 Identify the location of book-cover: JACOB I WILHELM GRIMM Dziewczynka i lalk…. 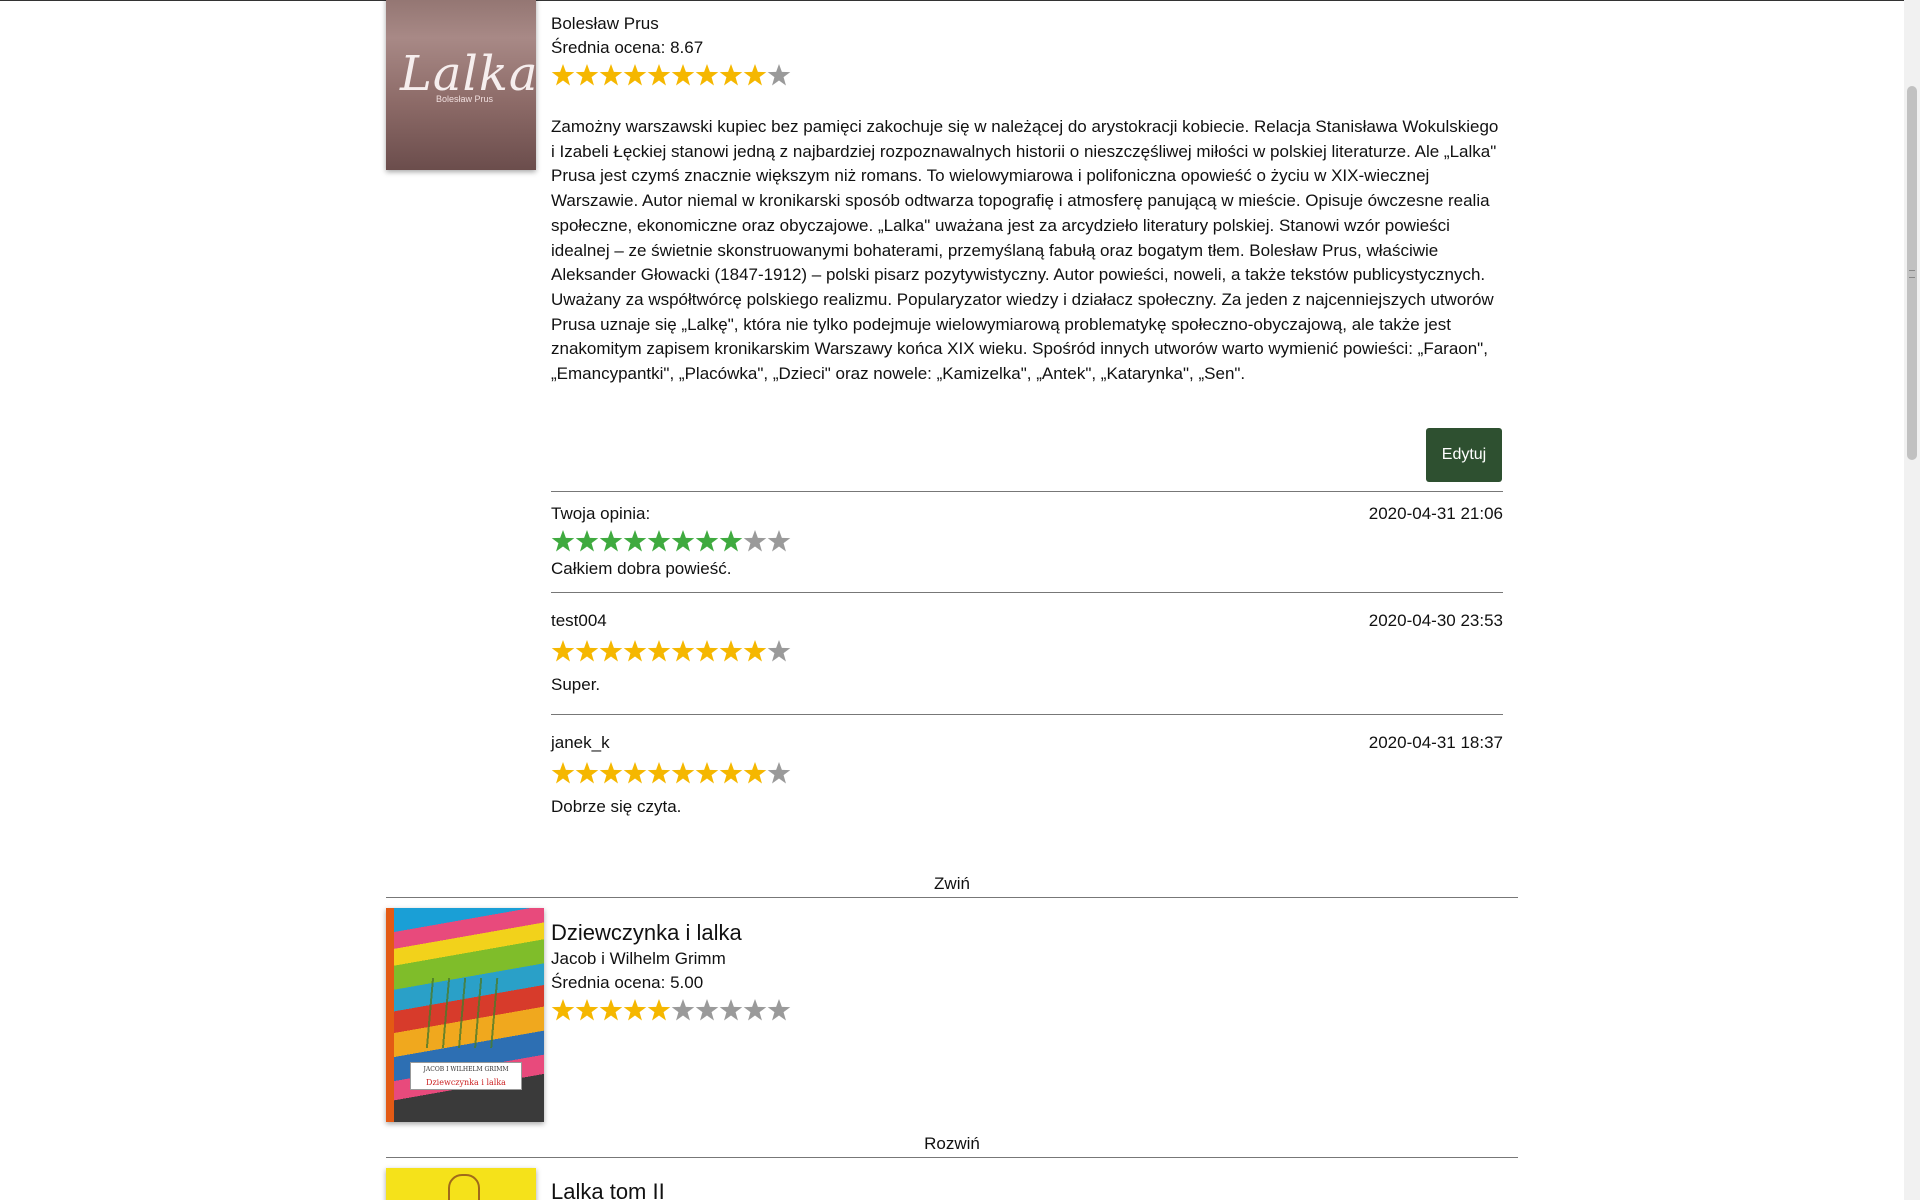
(465, 1015).